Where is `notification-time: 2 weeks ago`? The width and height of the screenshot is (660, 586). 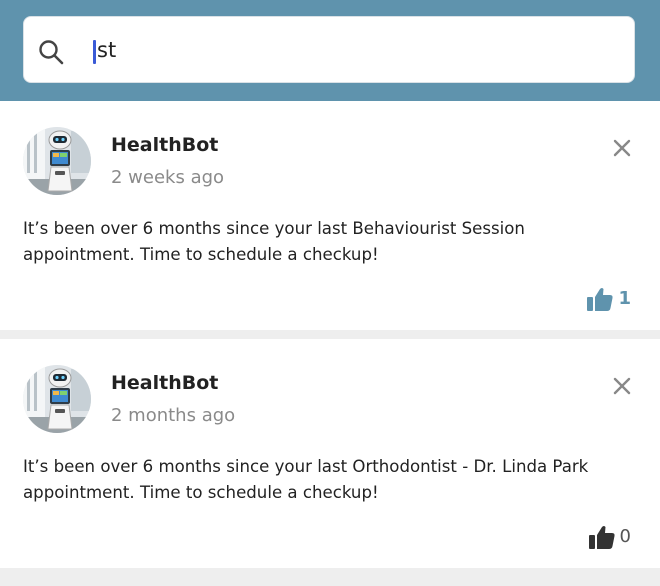
notification-time: 2 weeks ago is located at coordinates (168, 177).